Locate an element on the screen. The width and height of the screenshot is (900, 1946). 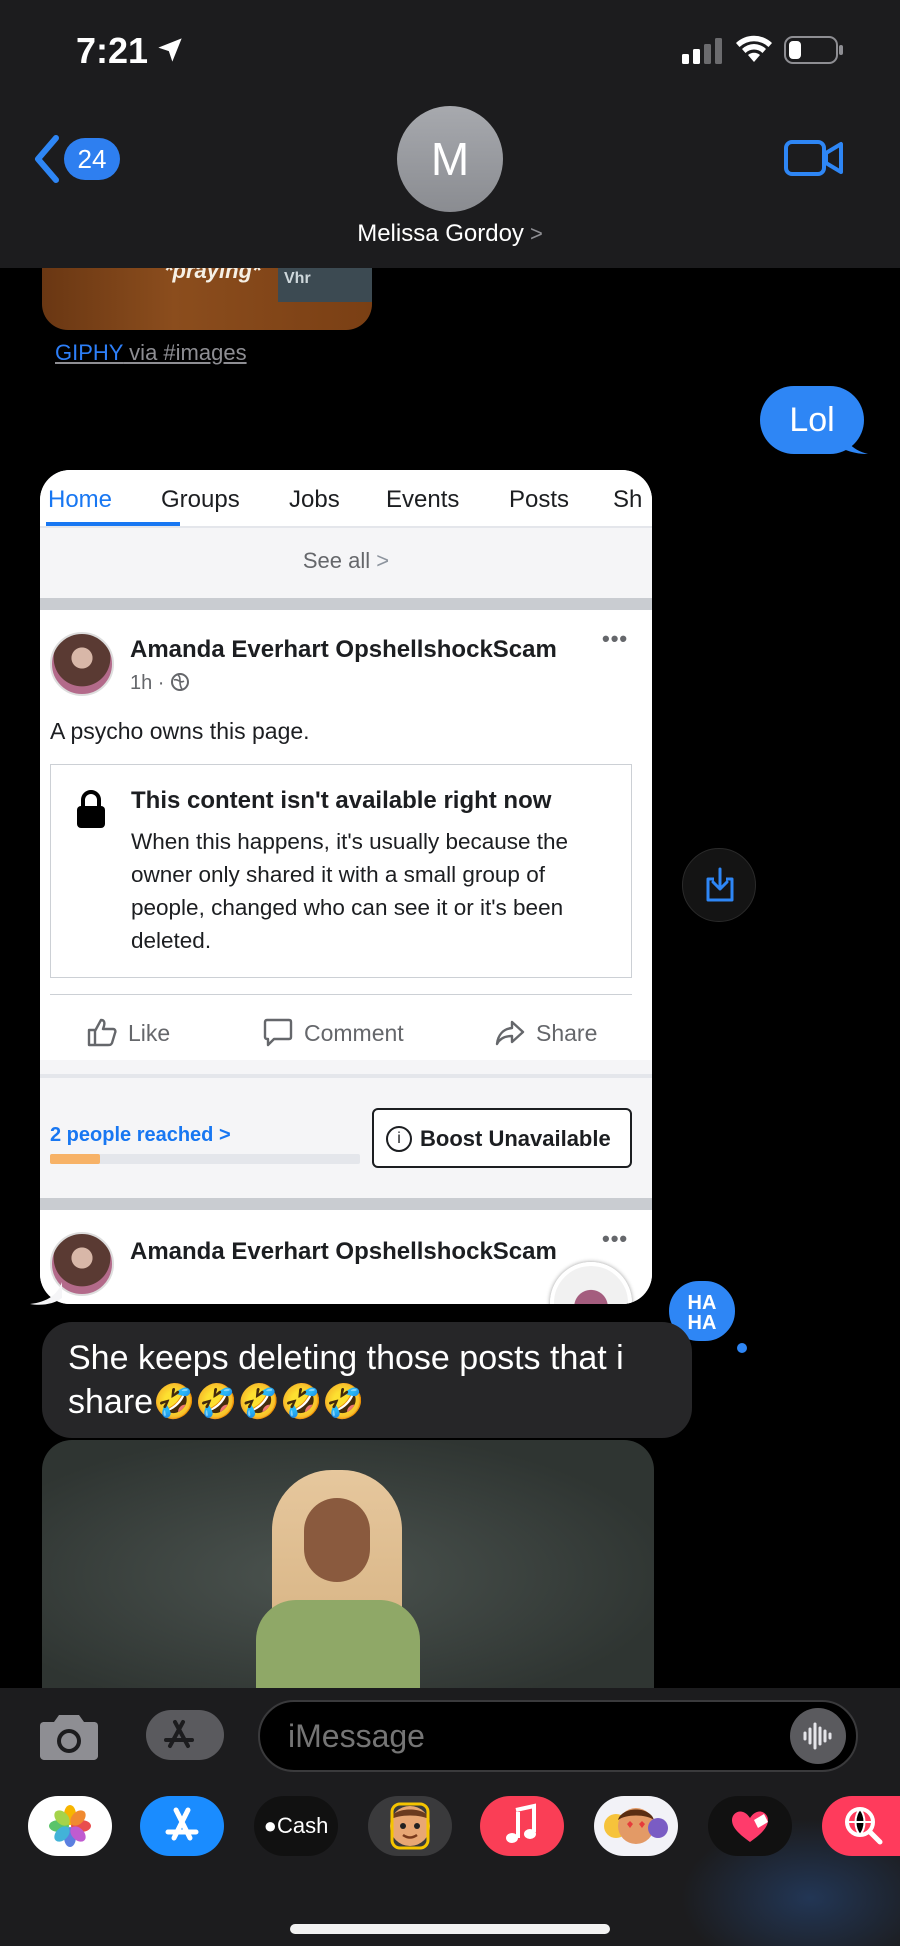
fb-people-reached: 2 people reached > is located at coordinates (140, 1135).